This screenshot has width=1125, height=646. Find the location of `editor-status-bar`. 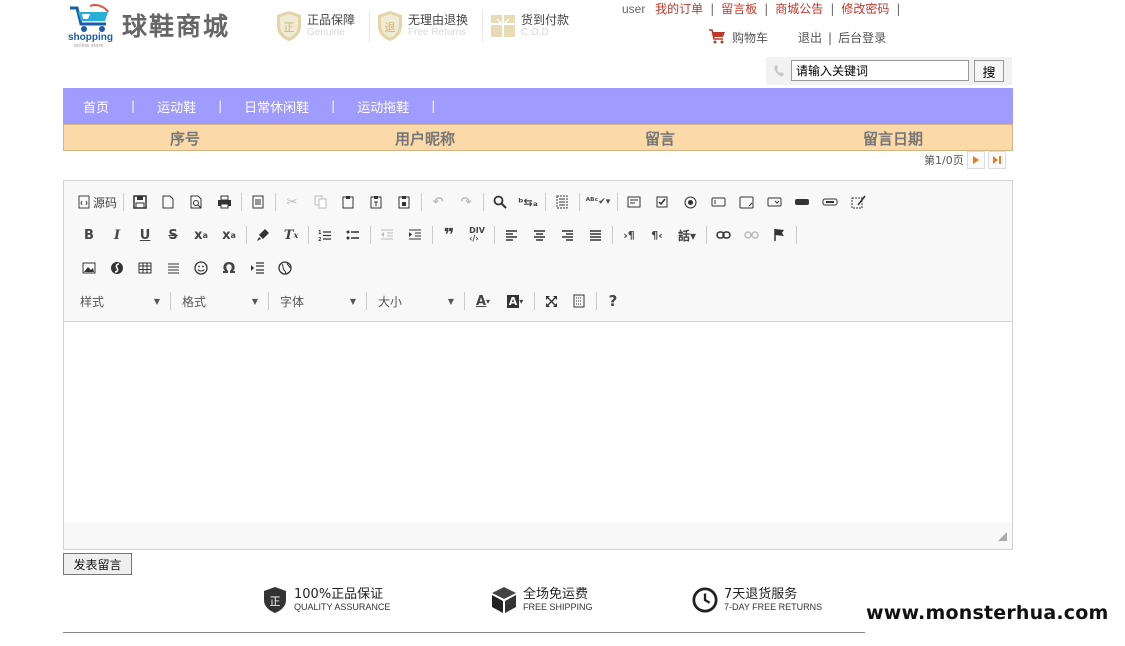

editor-status-bar is located at coordinates (538, 536).